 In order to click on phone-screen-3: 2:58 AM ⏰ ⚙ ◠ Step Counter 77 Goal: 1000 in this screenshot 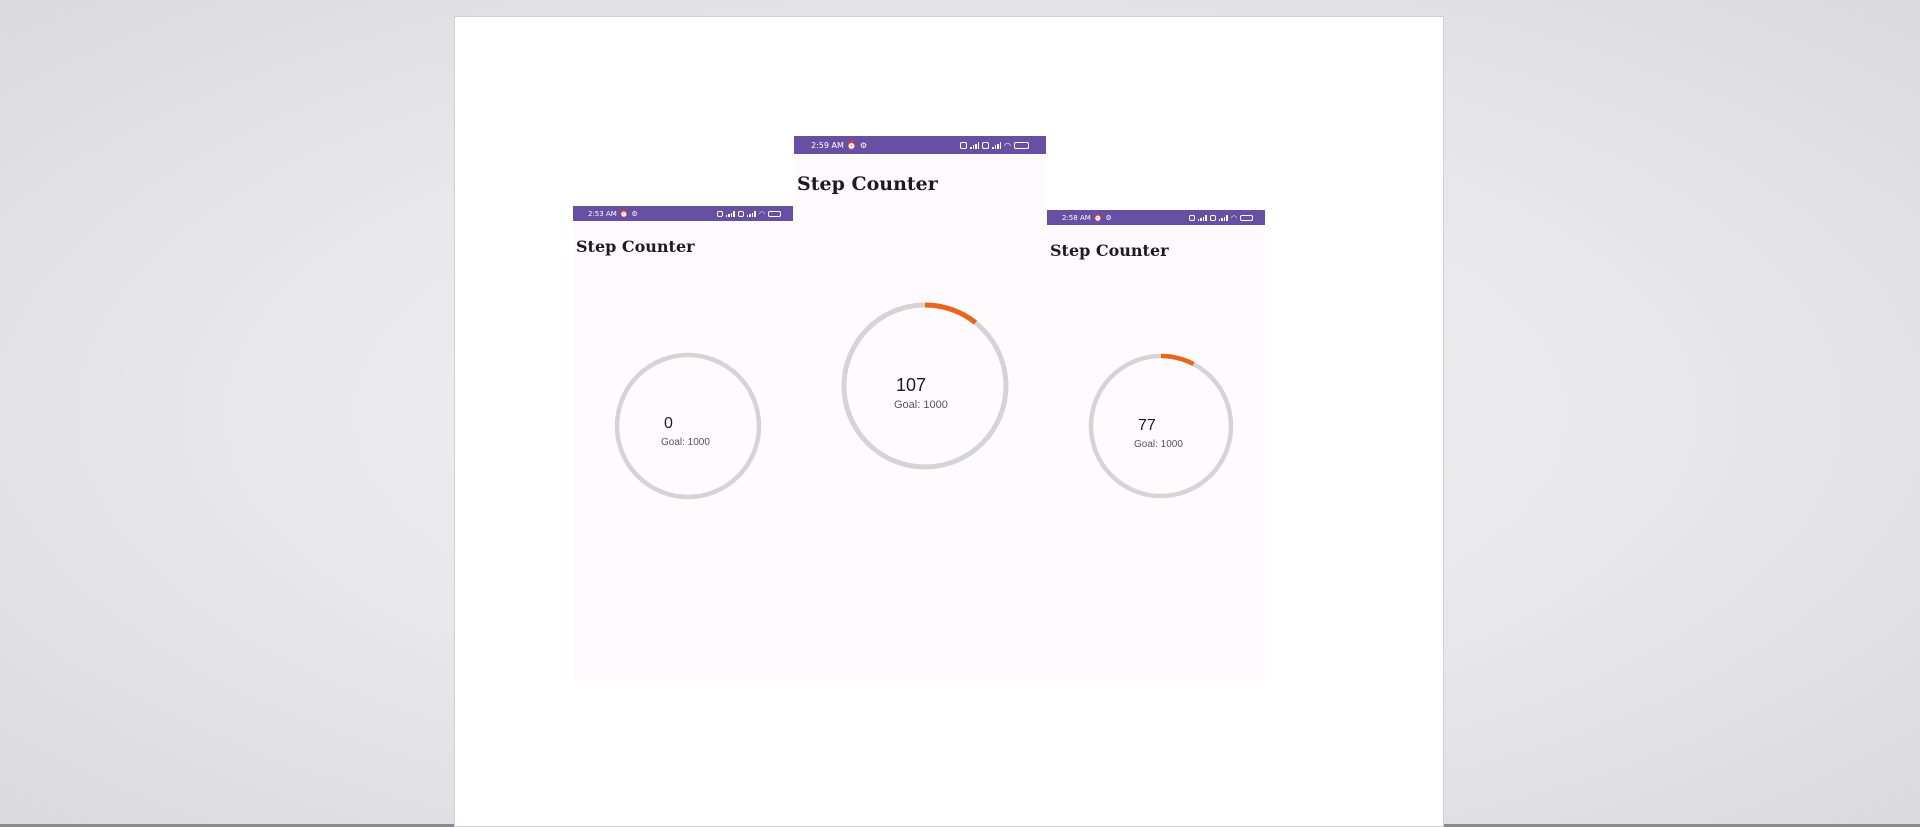, I will do `click(1156, 445)`.